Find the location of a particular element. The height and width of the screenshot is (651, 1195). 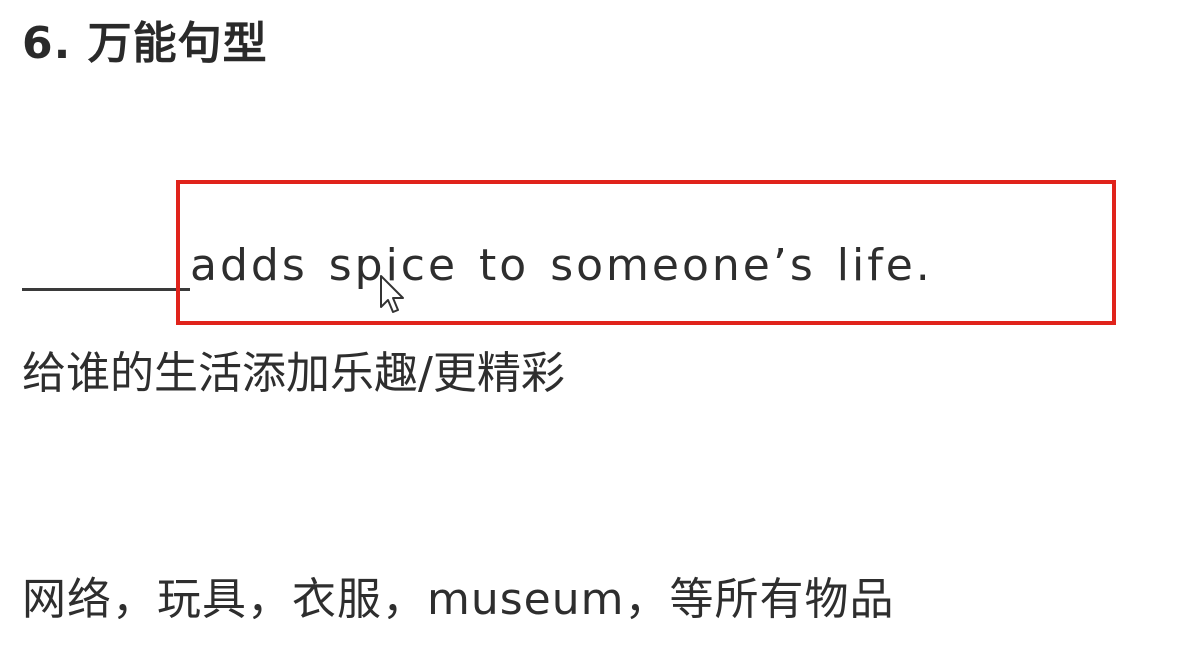

chinese-meaning: 给谁的生活添加乐趣/更精彩 is located at coordinates (293, 373).